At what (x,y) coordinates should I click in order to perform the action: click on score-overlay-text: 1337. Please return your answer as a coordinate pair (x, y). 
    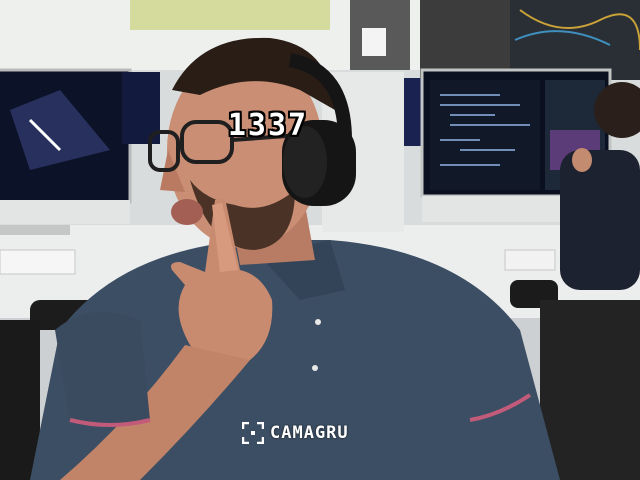
    Looking at the image, I should click on (268, 125).